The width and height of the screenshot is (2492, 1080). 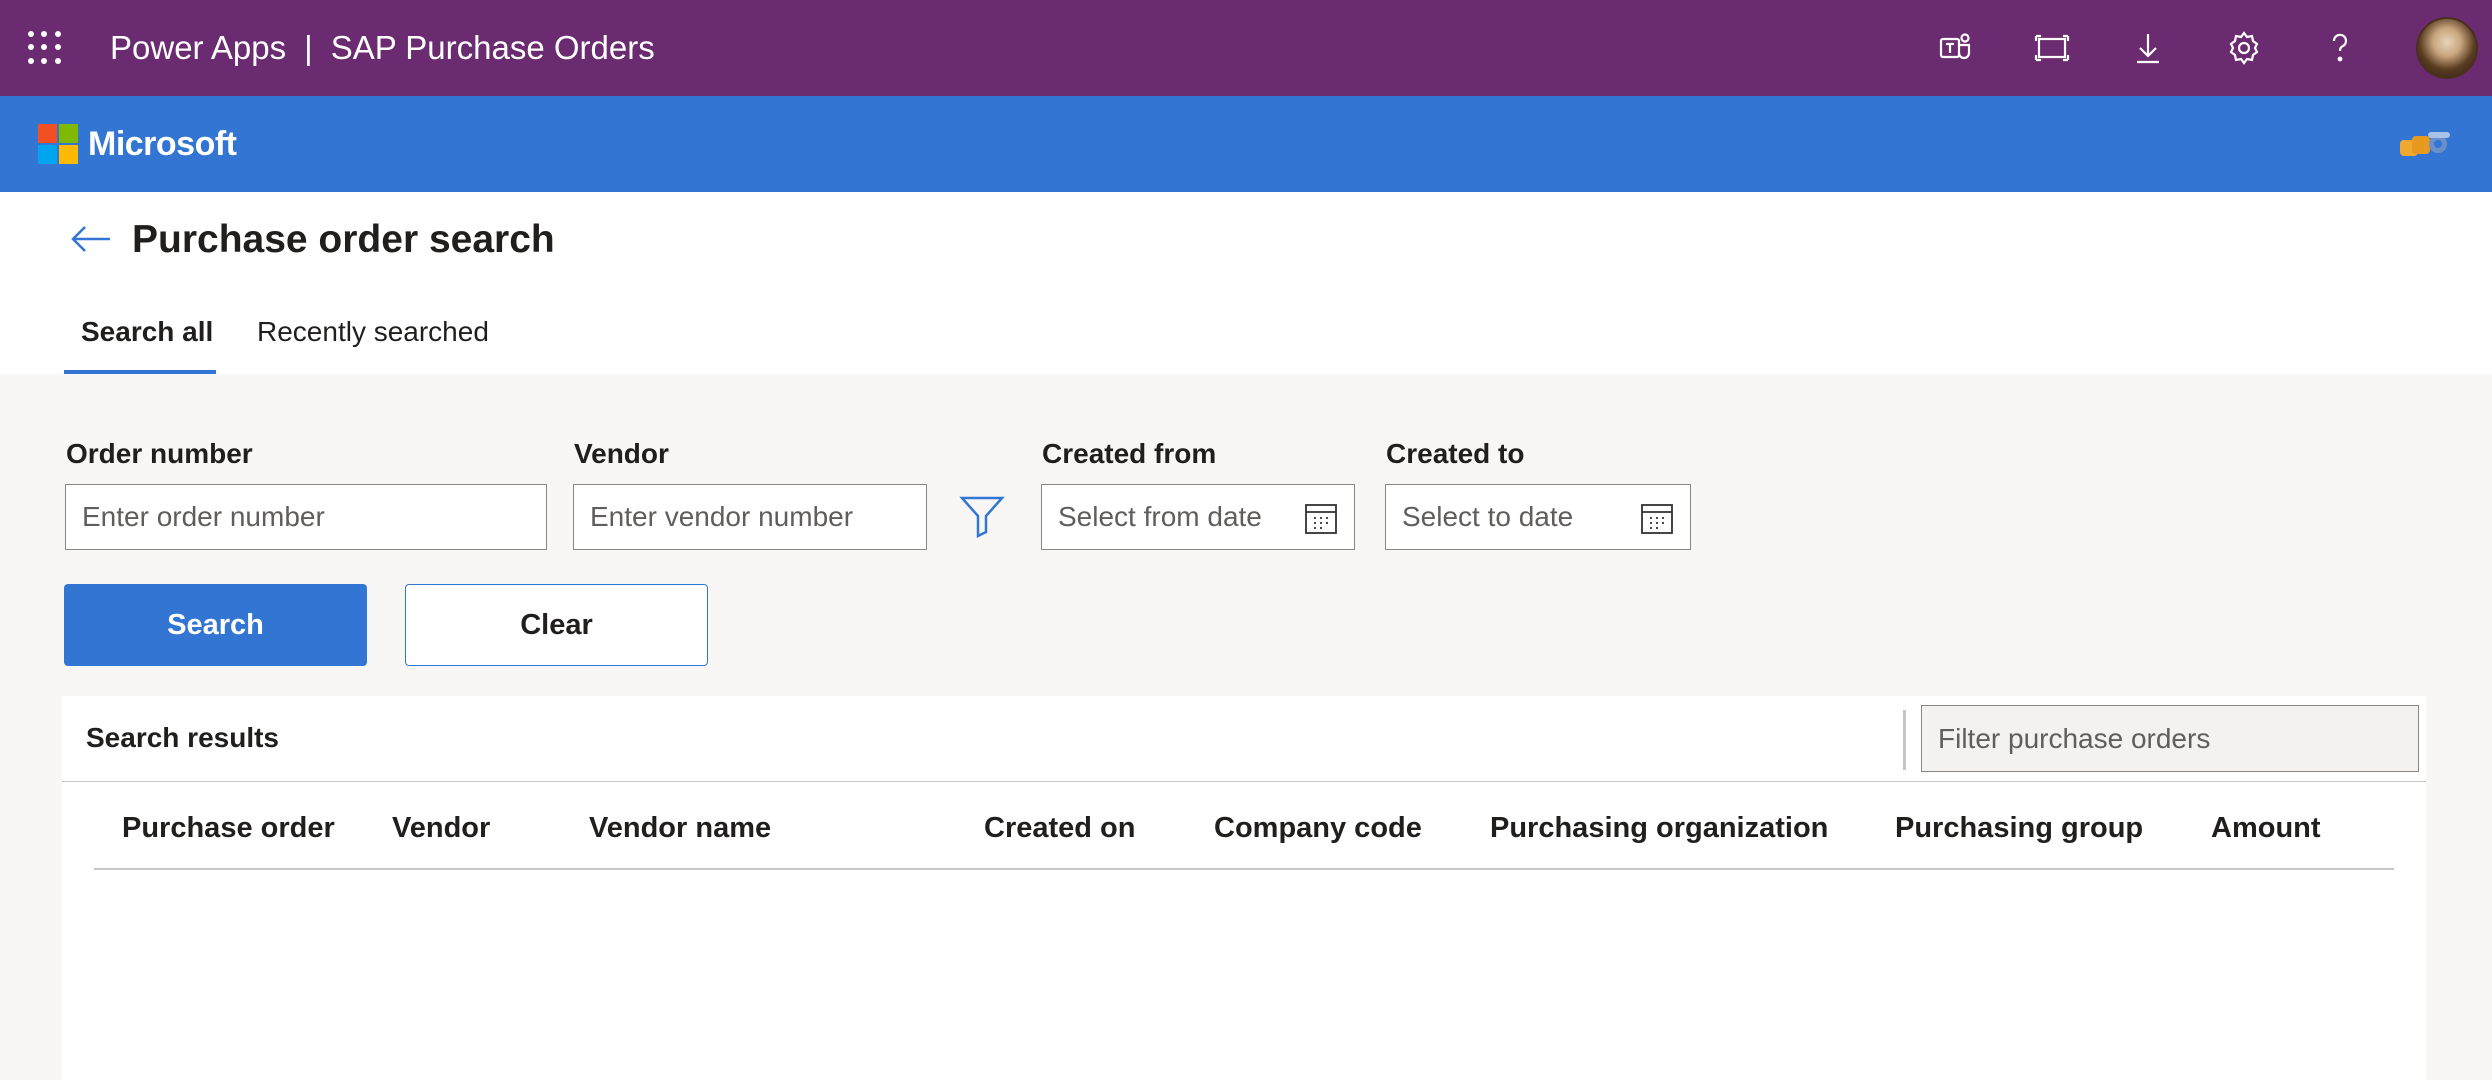 I want to click on column-header-purchasing-group: Purchasing group, so click(x=2019, y=828).